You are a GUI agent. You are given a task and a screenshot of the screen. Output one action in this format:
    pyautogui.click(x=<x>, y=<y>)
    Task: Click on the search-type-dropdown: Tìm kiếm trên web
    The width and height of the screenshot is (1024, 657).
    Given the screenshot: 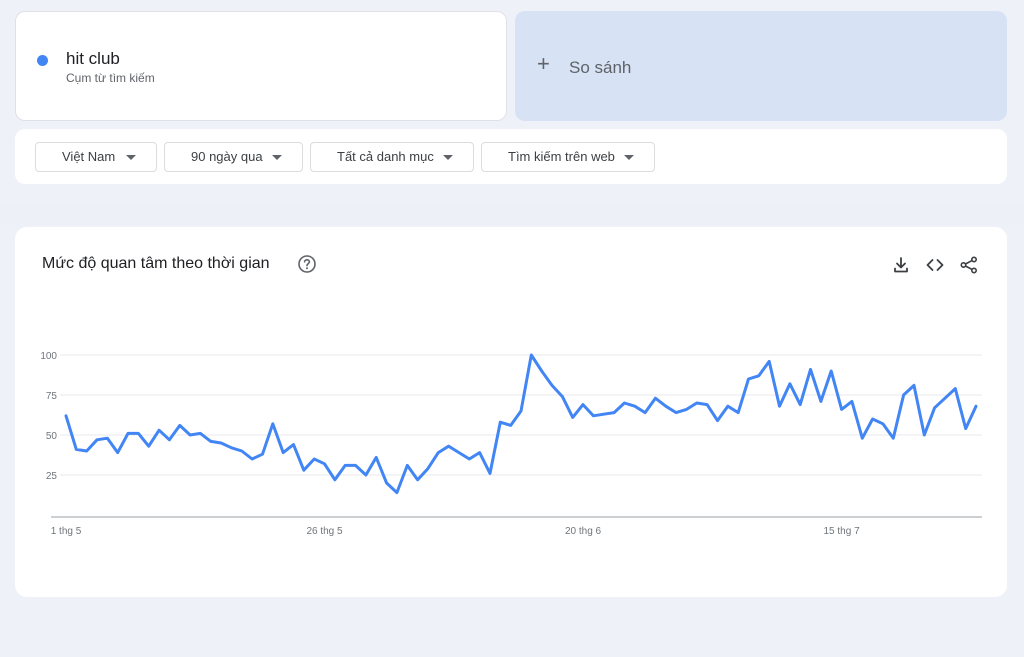 What is the action you would take?
    pyautogui.click(x=568, y=157)
    